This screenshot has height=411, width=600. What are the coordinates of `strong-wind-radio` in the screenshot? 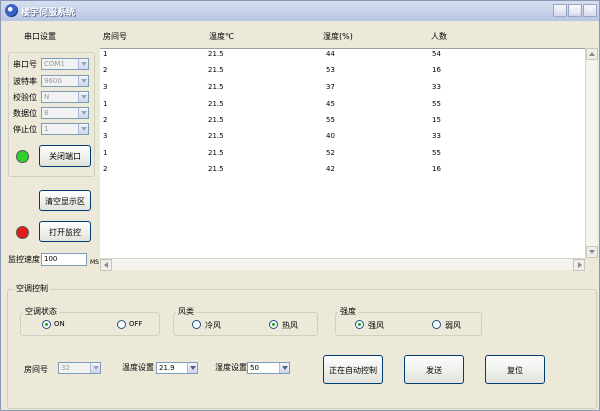 It's located at (359, 324).